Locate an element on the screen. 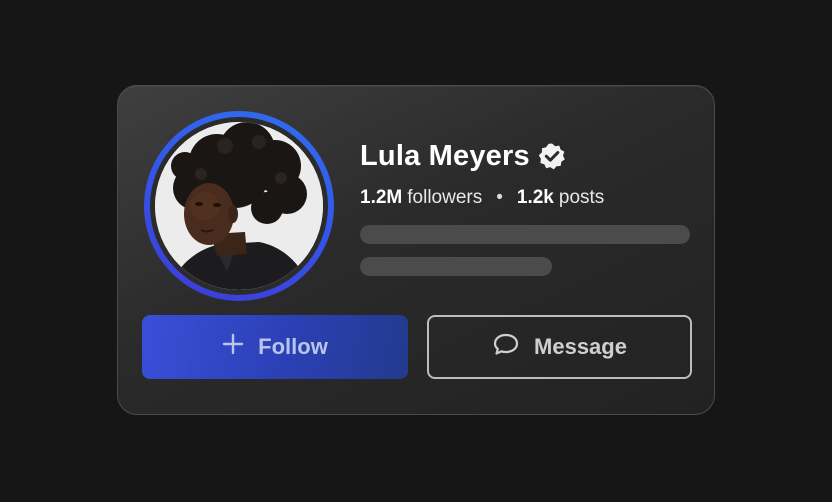  posts-label: posts is located at coordinates (581, 197).